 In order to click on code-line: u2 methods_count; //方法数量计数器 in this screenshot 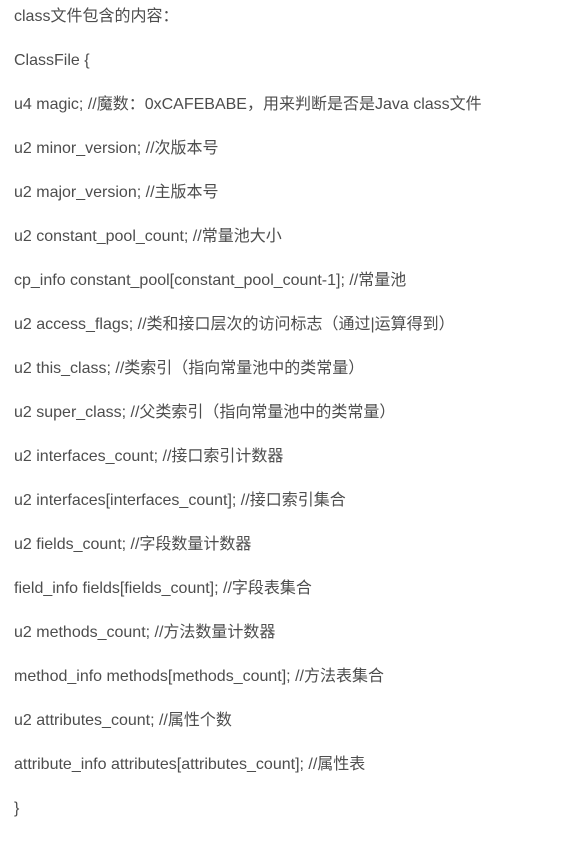, I will do `click(145, 632)`.